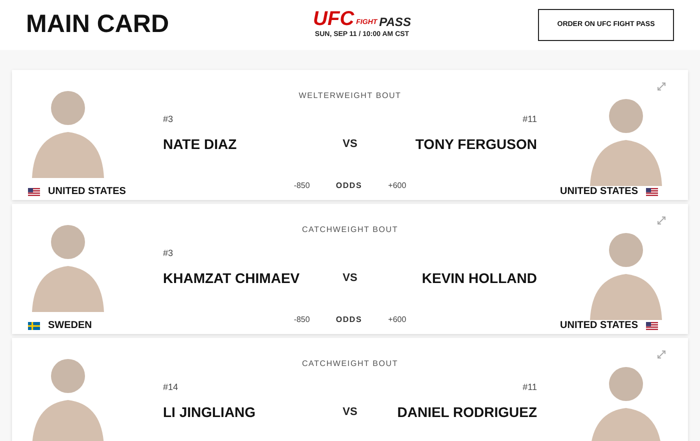  What do you see at coordinates (462, 144) in the screenshot?
I see `fighter-name: TONY FERGUSON` at bounding box center [462, 144].